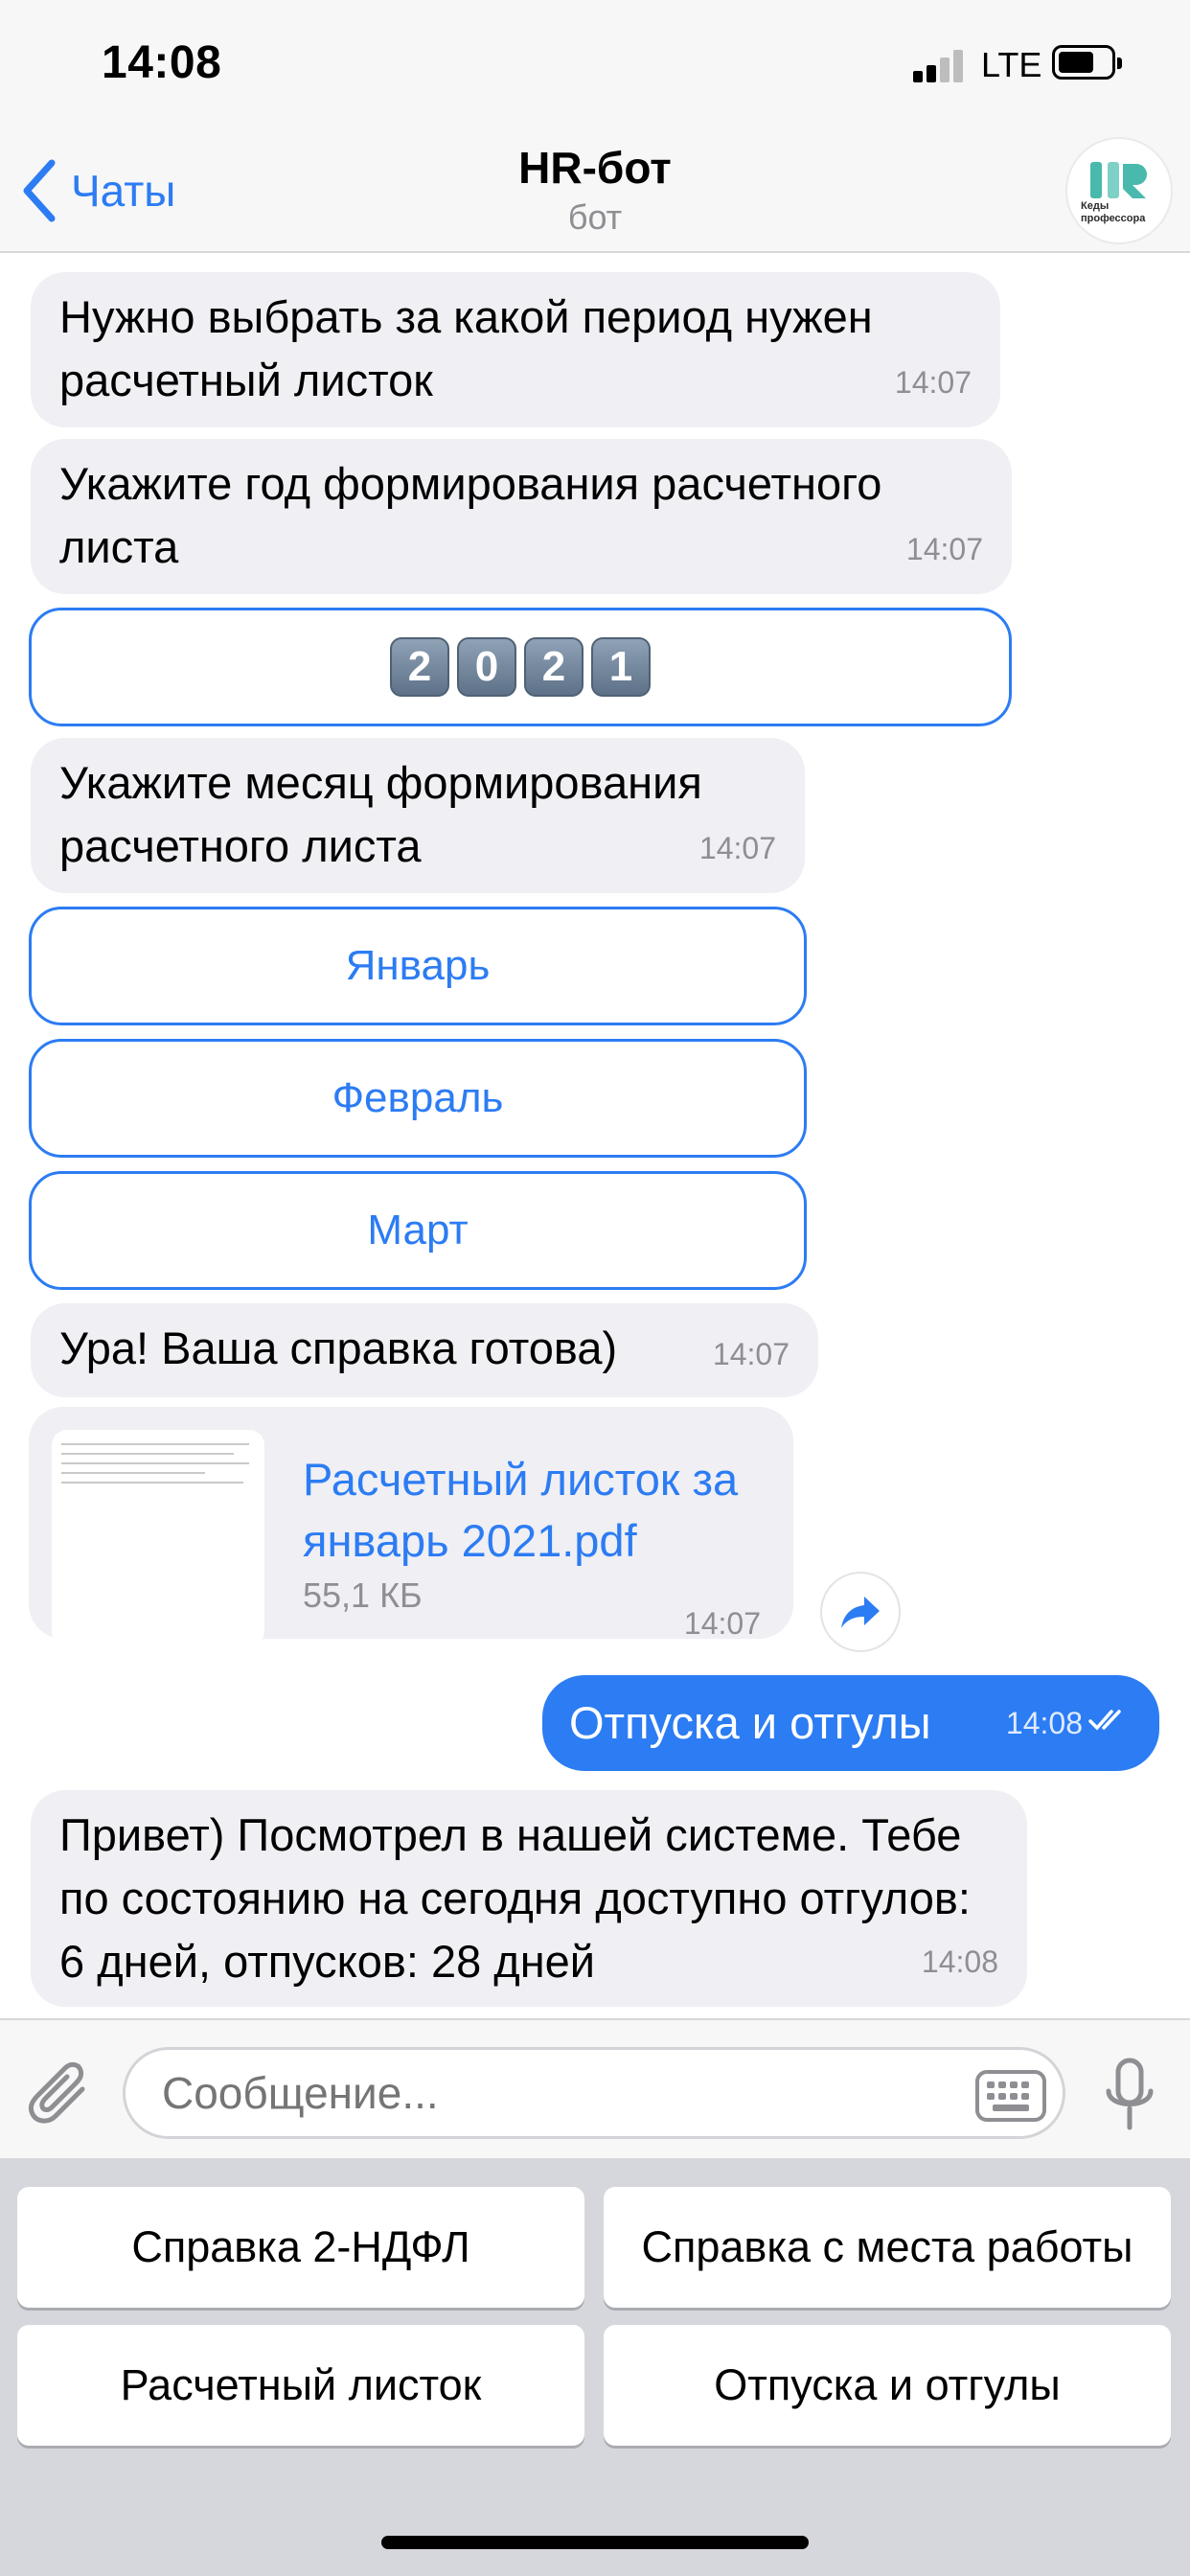 The height and width of the screenshot is (2576, 1190). Describe the element at coordinates (595, 217) in the screenshot. I see `chat-subtitle: бот` at that location.